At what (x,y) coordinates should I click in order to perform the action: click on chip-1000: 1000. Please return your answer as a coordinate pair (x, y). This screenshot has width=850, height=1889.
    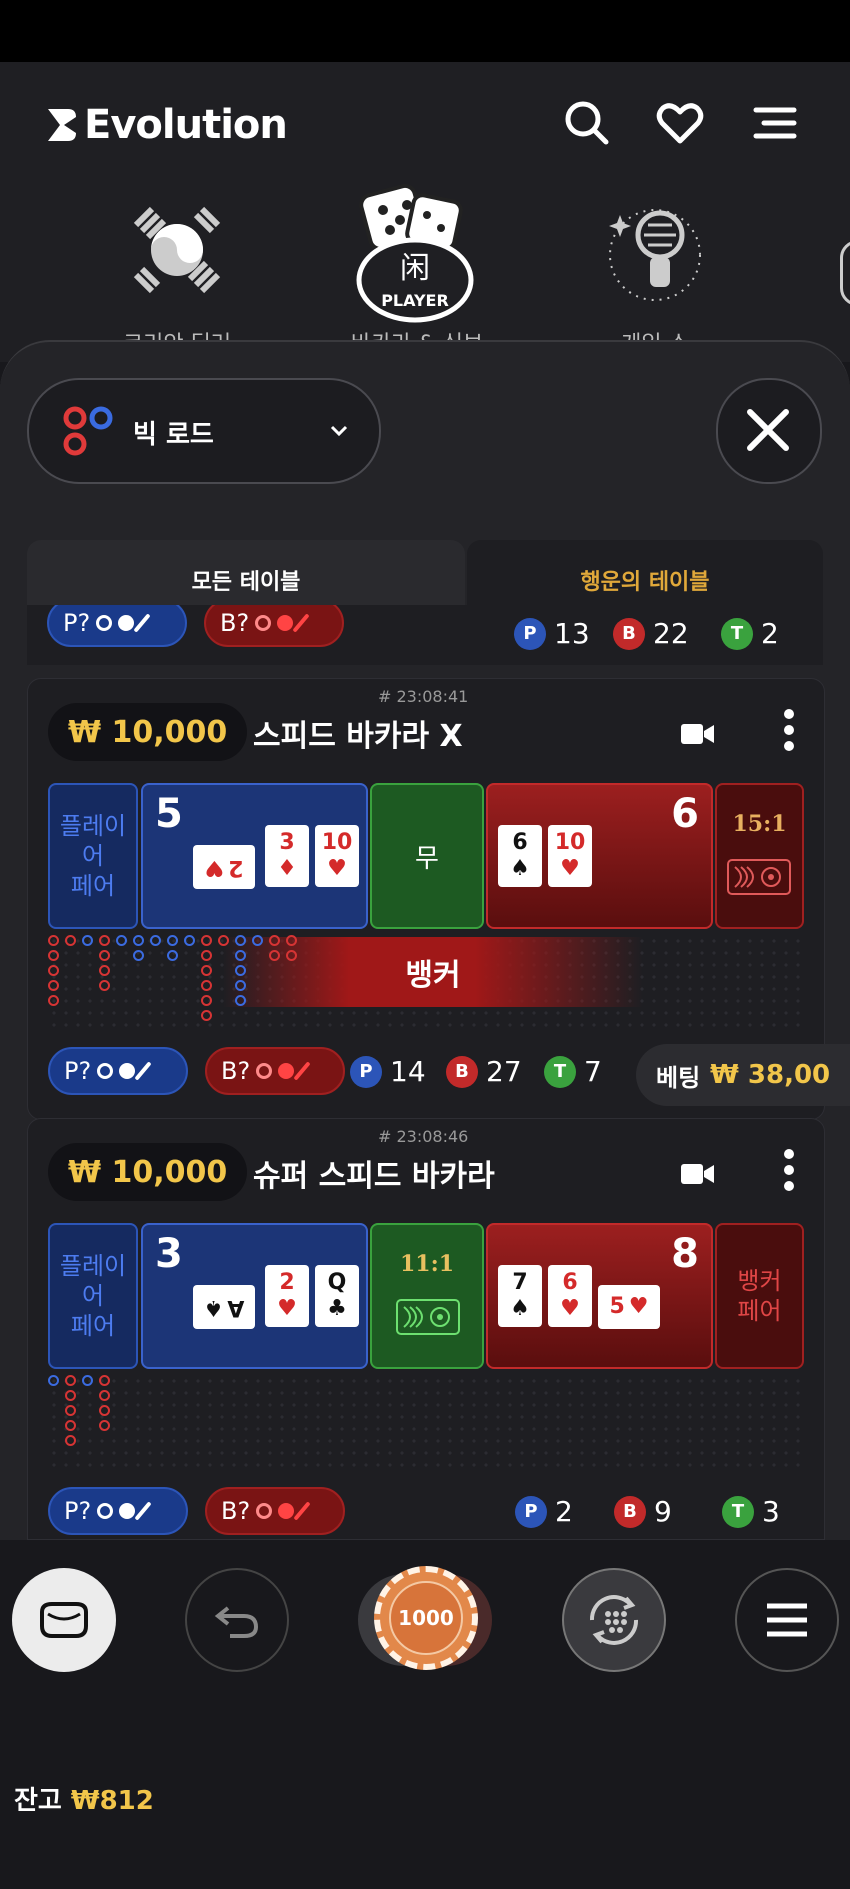
    Looking at the image, I should click on (426, 1618).